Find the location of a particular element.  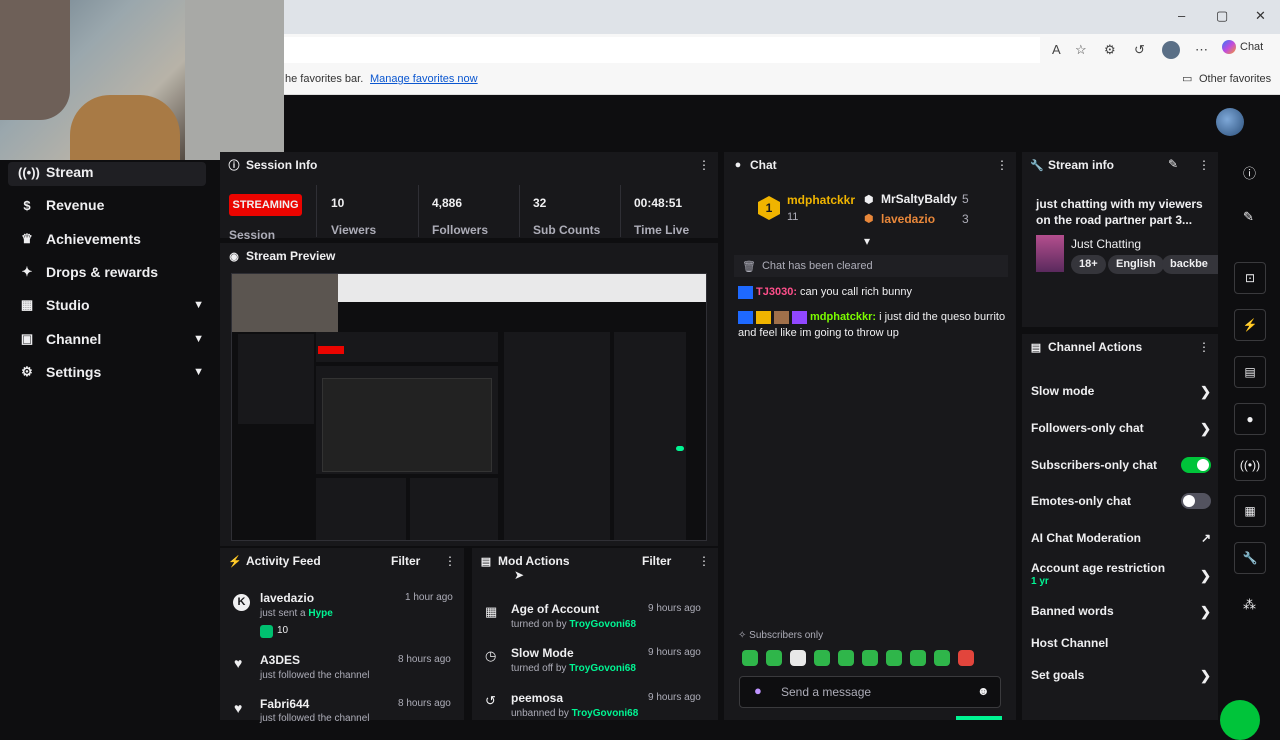

sidebar-item-label: Revenue is located at coordinates (75, 205).